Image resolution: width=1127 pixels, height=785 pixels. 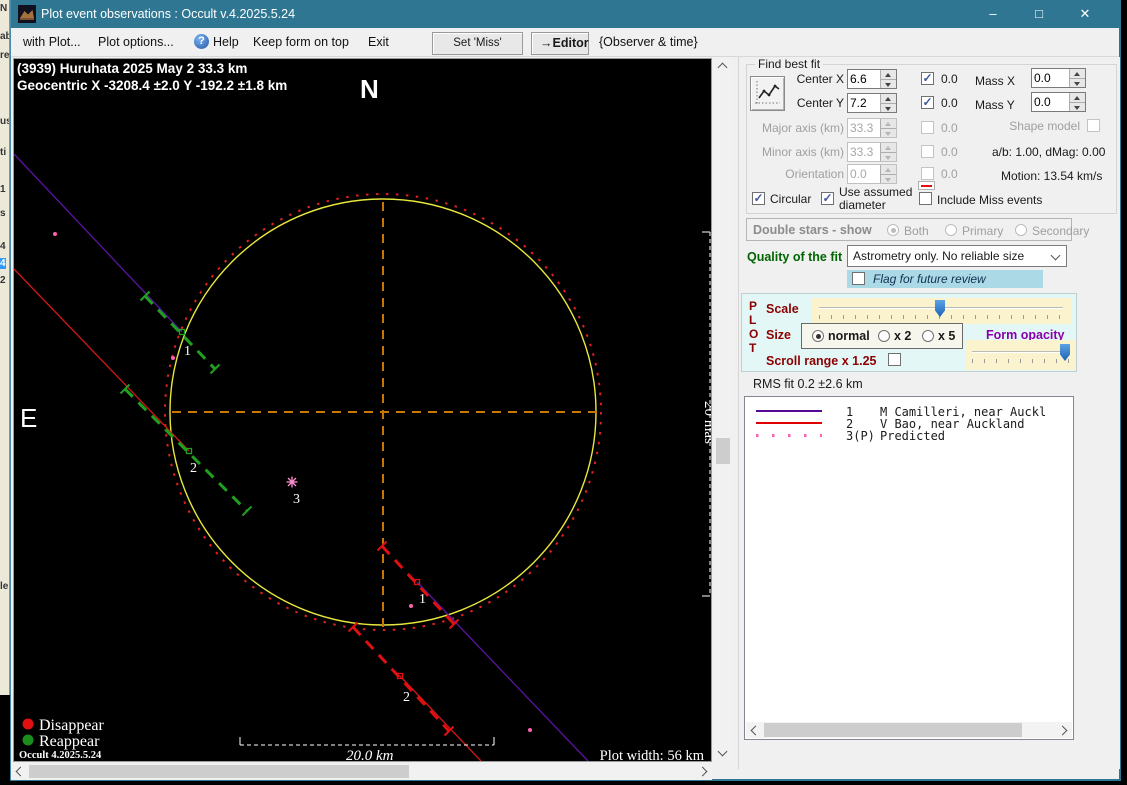 What do you see at coordinates (5, 55) in the screenshot?
I see `bg-fragment: re` at bounding box center [5, 55].